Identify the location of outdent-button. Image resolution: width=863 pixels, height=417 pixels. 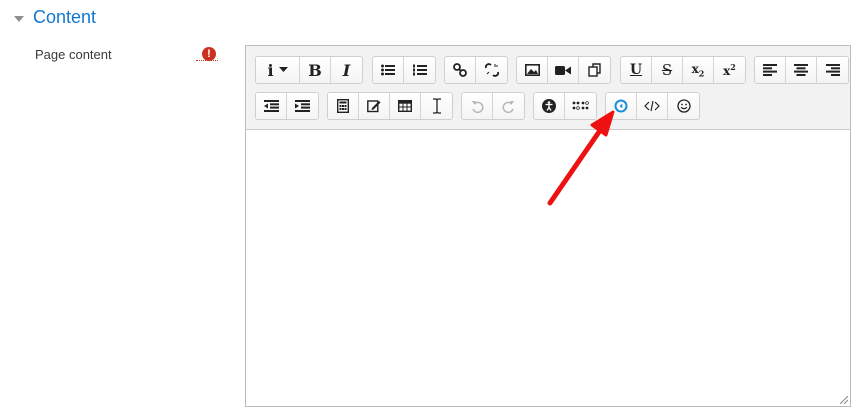
(271, 106).